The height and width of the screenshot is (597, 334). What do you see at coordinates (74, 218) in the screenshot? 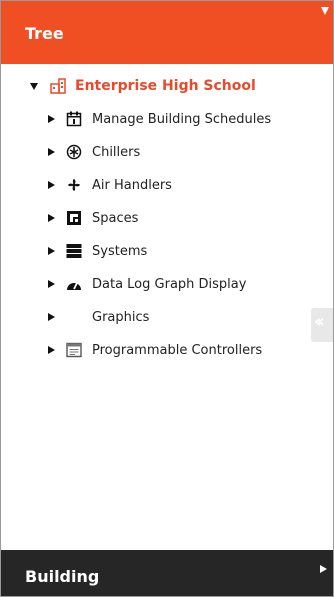
I see `space-icon` at bounding box center [74, 218].